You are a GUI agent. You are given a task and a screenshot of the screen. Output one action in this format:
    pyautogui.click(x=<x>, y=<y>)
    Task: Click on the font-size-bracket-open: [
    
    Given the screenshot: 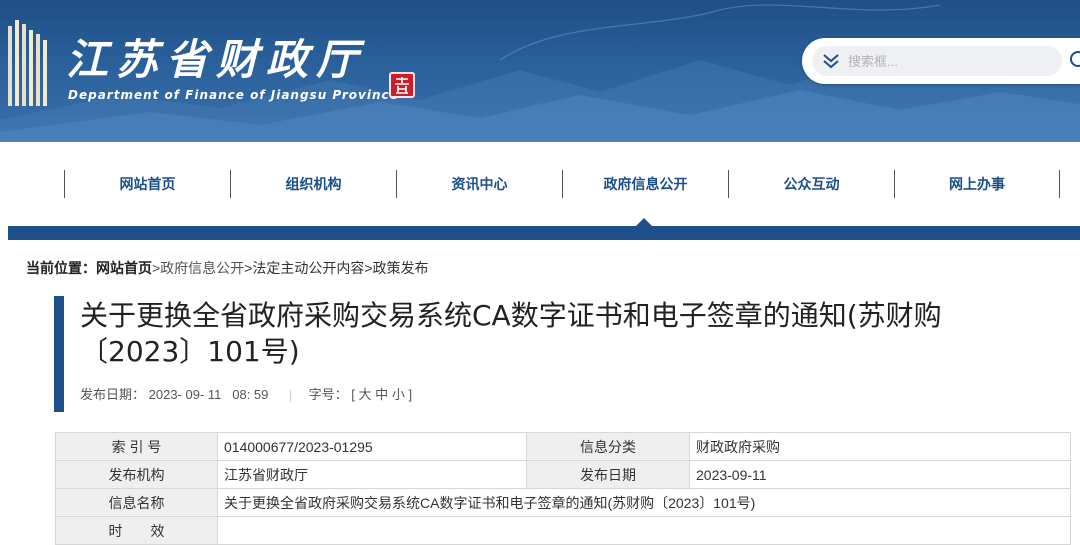 What is the action you would take?
    pyautogui.click(x=353, y=394)
    